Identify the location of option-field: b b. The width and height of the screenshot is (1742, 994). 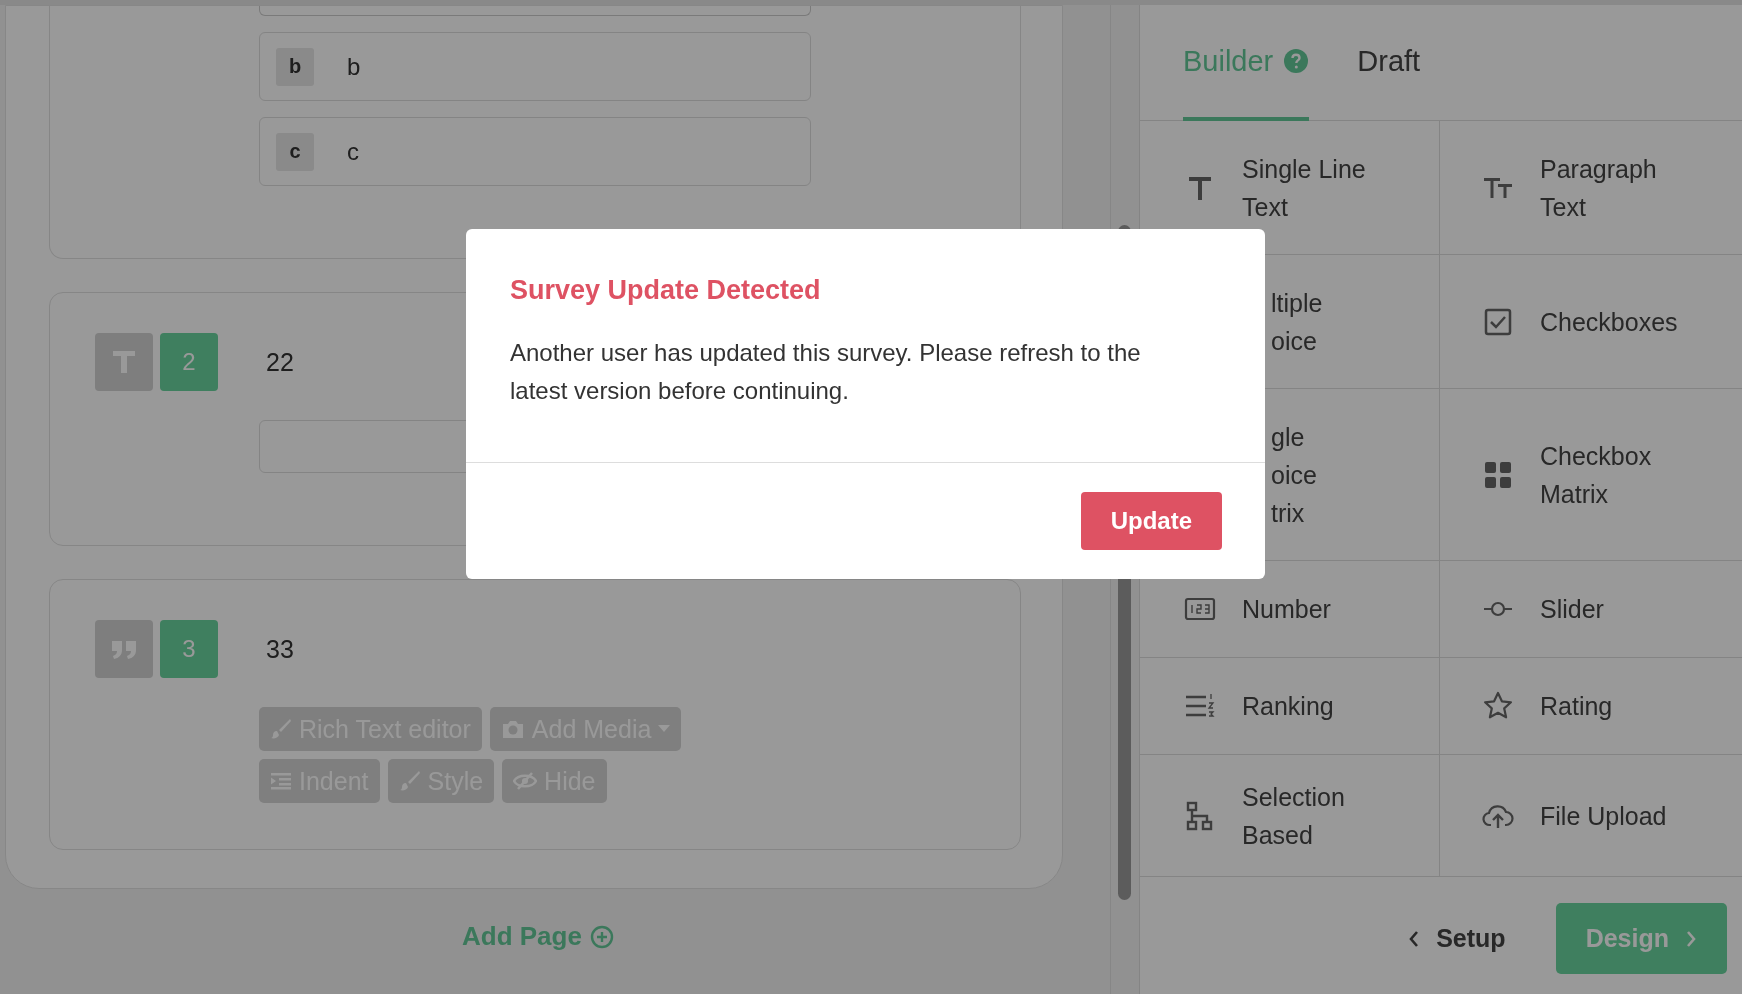
(535, 66).